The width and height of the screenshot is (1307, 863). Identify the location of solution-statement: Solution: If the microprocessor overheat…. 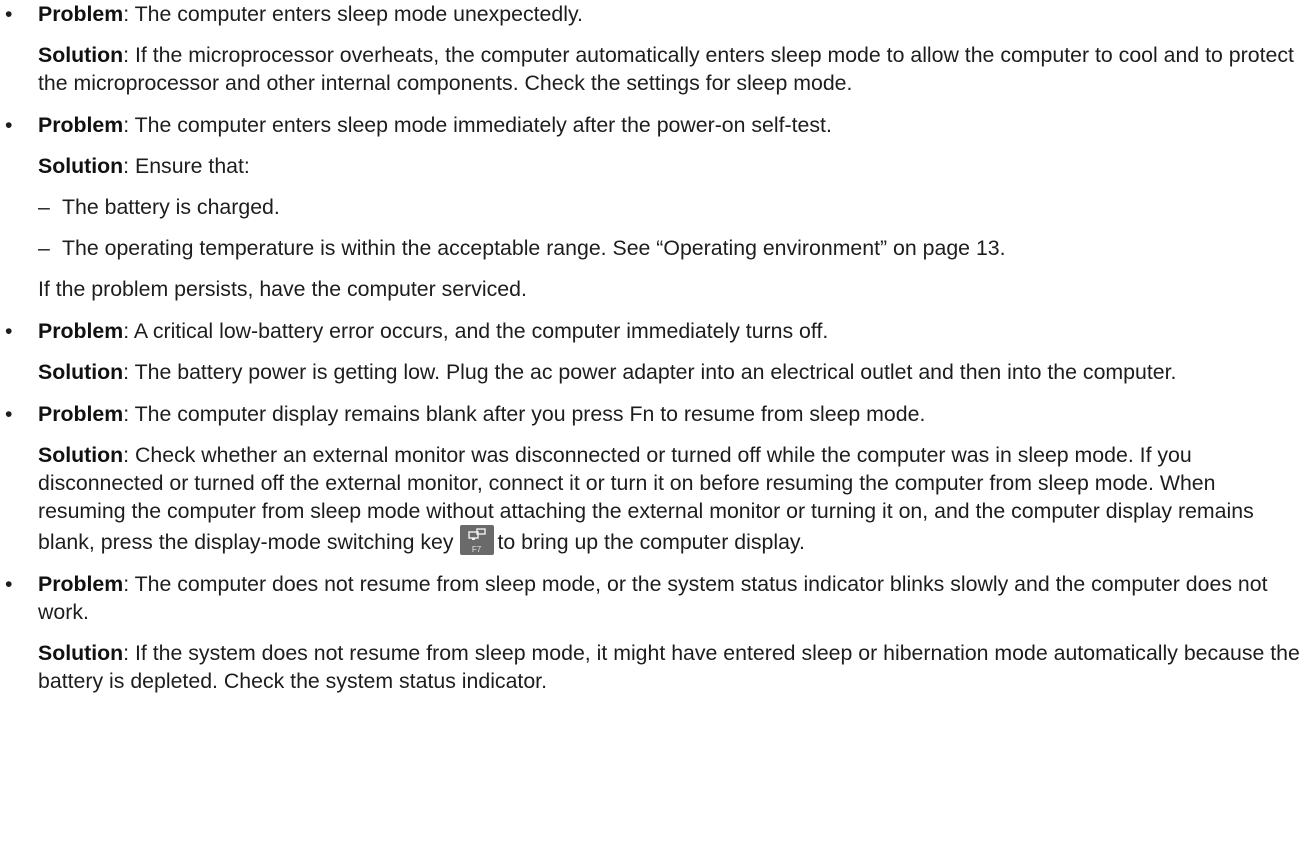
(672, 69).